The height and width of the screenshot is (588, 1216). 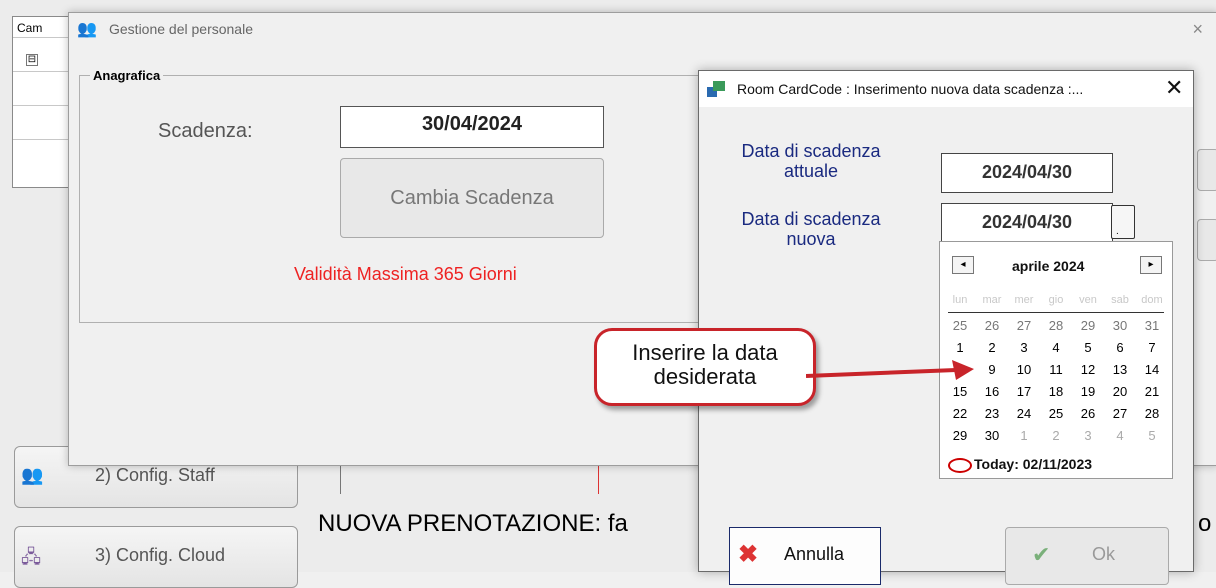 What do you see at coordinates (992, 413) in the screenshot?
I see `calendar-day: 23` at bounding box center [992, 413].